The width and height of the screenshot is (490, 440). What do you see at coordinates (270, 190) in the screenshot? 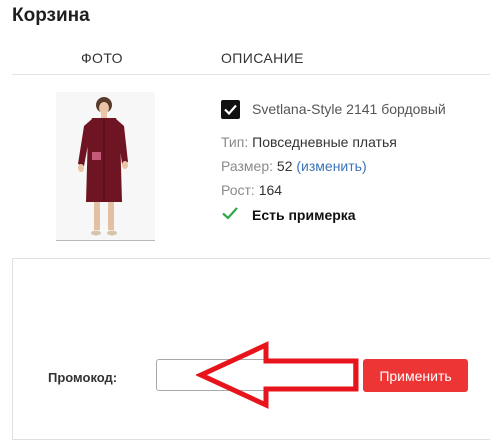
I see `height-value: 164` at bounding box center [270, 190].